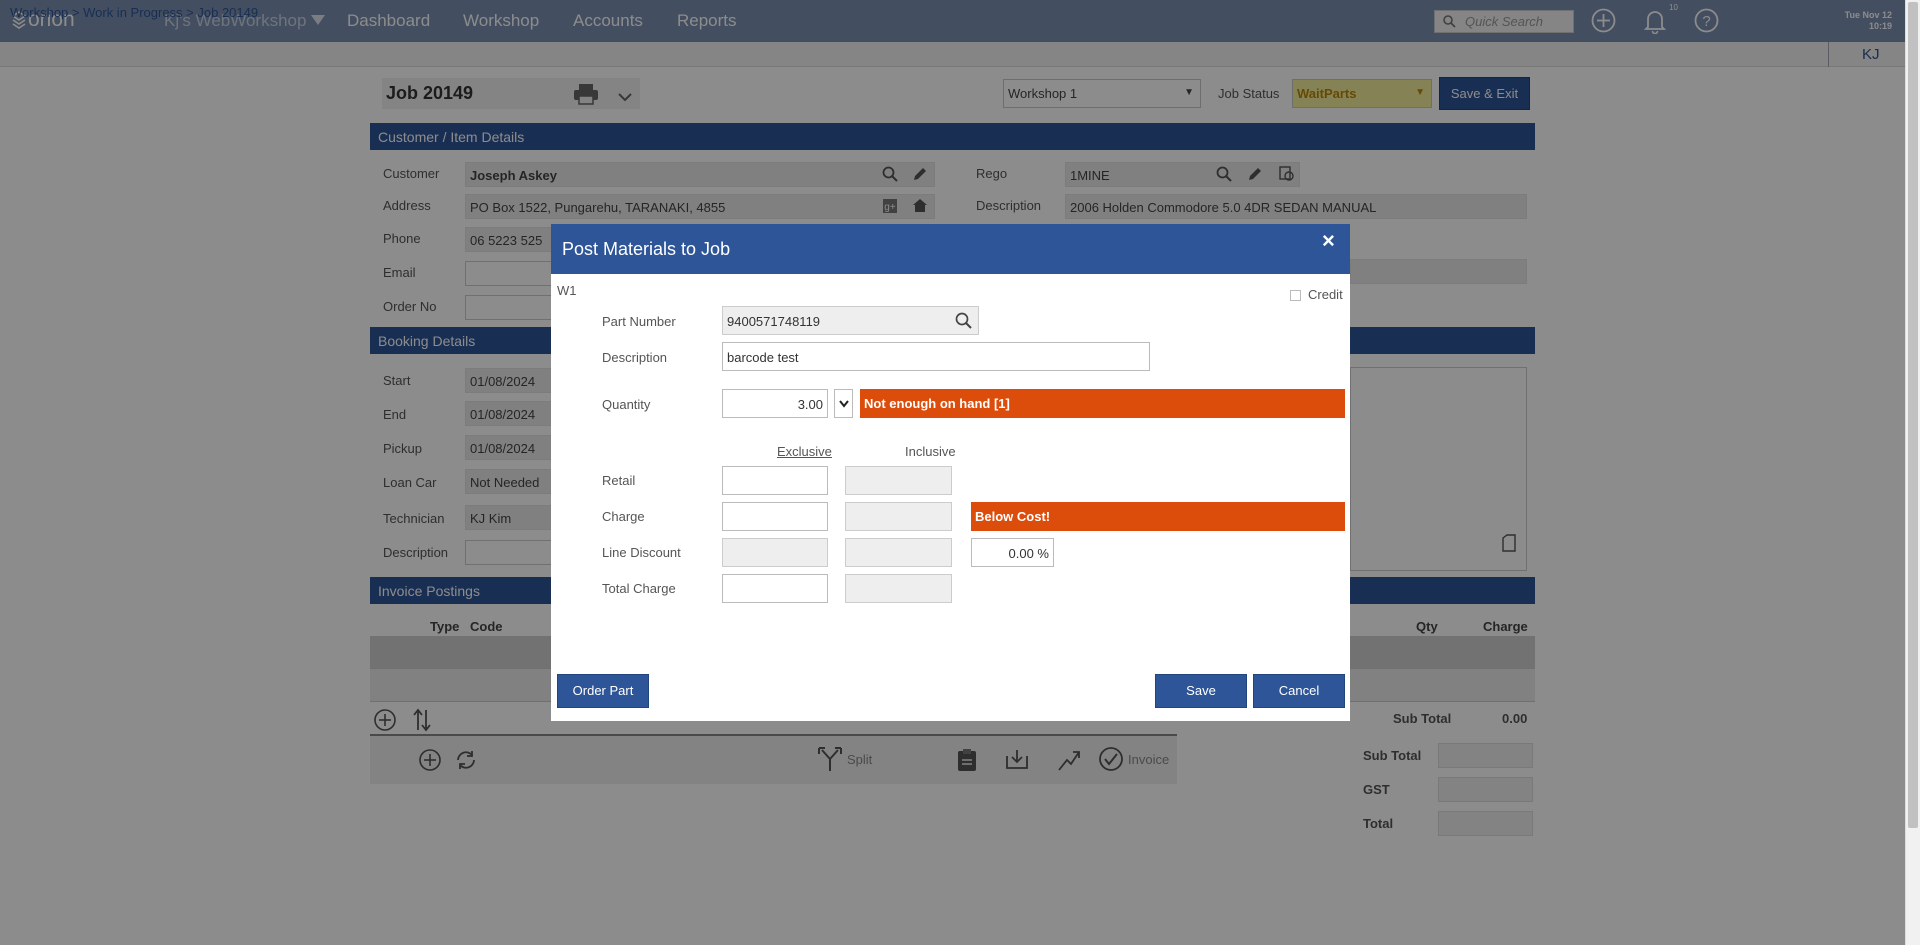  I want to click on workshop-code: W1, so click(567, 290).